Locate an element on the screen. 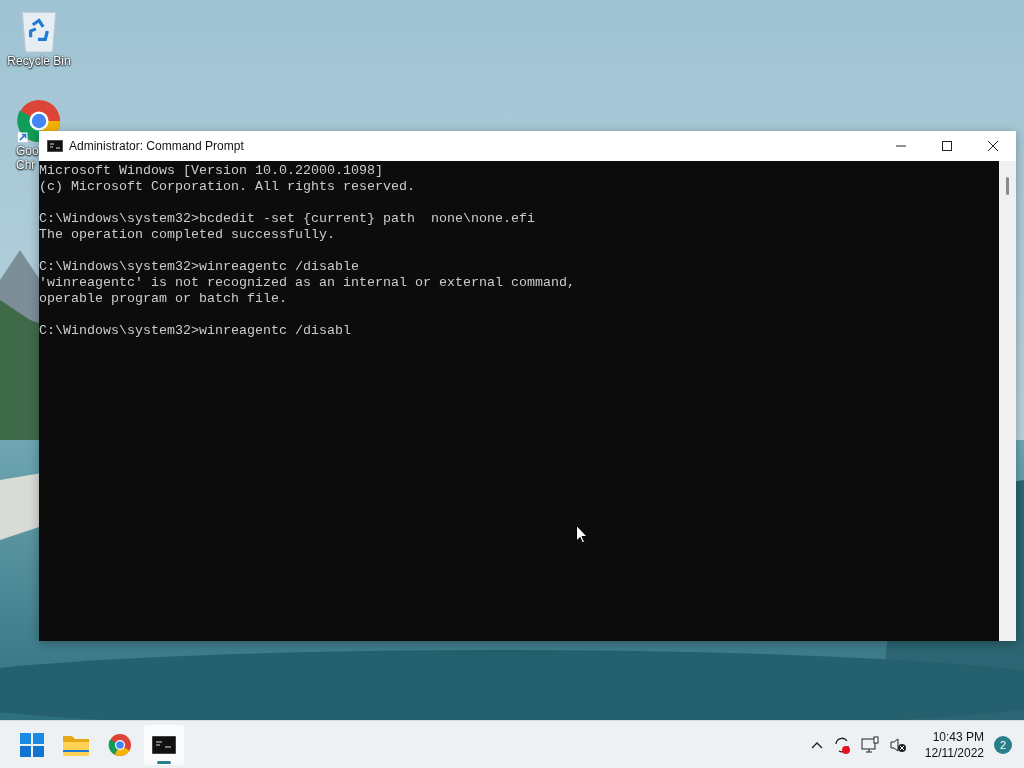 The image size is (1024, 768). window-title: Administrator: Command Prompt is located at coordinates (156, 146).